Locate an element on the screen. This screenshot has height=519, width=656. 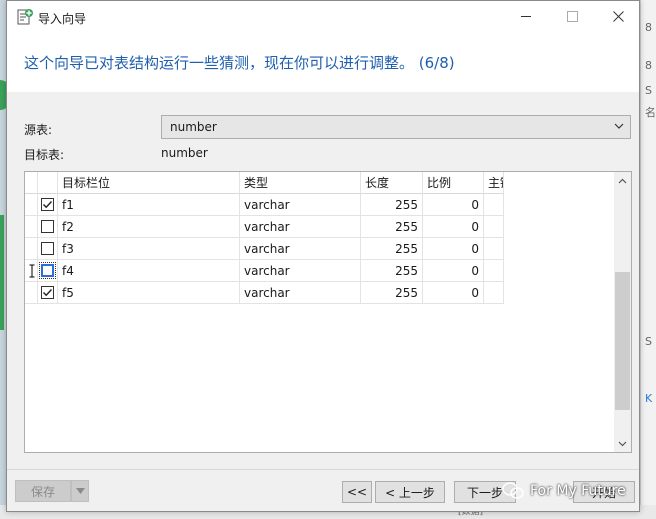
column-header-target-field: 目标栏位 is located at coordinates (149, 183).